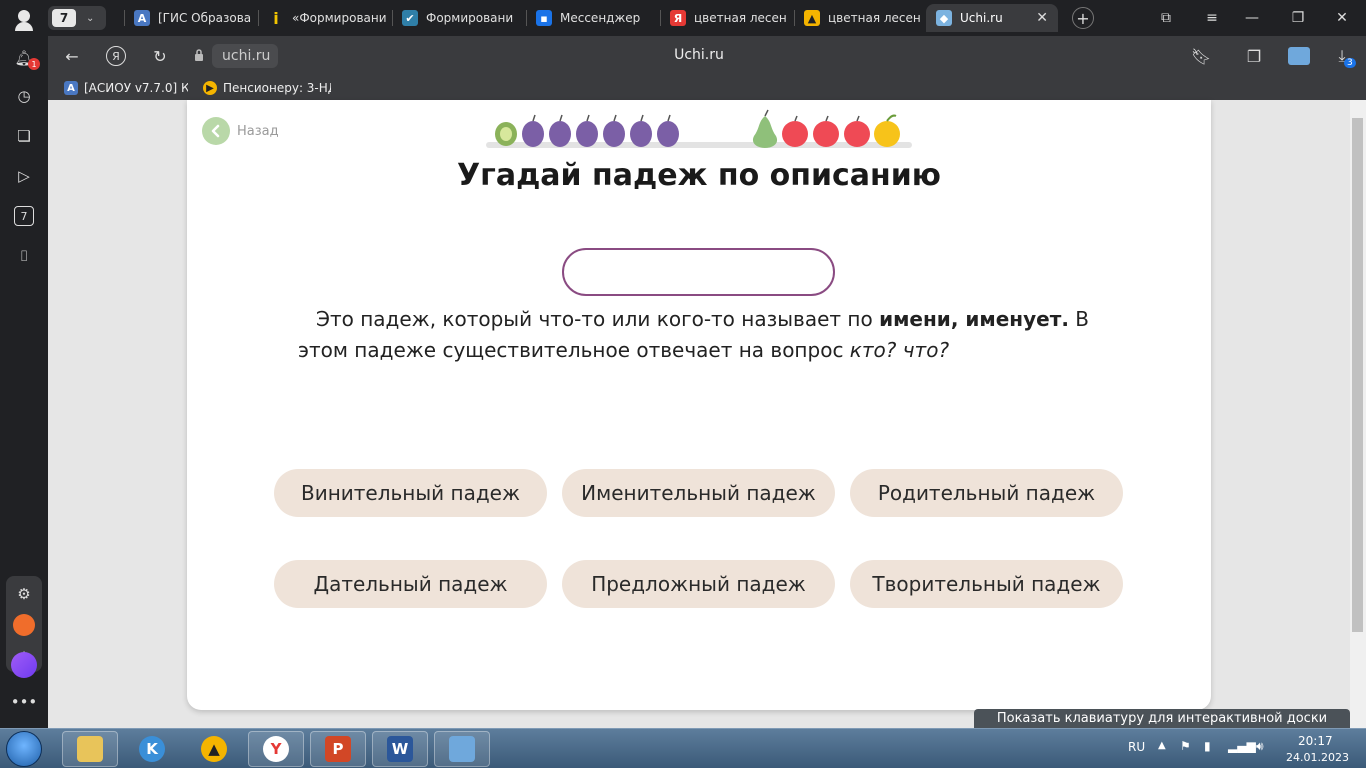 This screenshot has width=1366, height=768. Describe the element at coordinates (1242, 746) in the screenshot. I see `network-icon: ▂▄▆` at that location.